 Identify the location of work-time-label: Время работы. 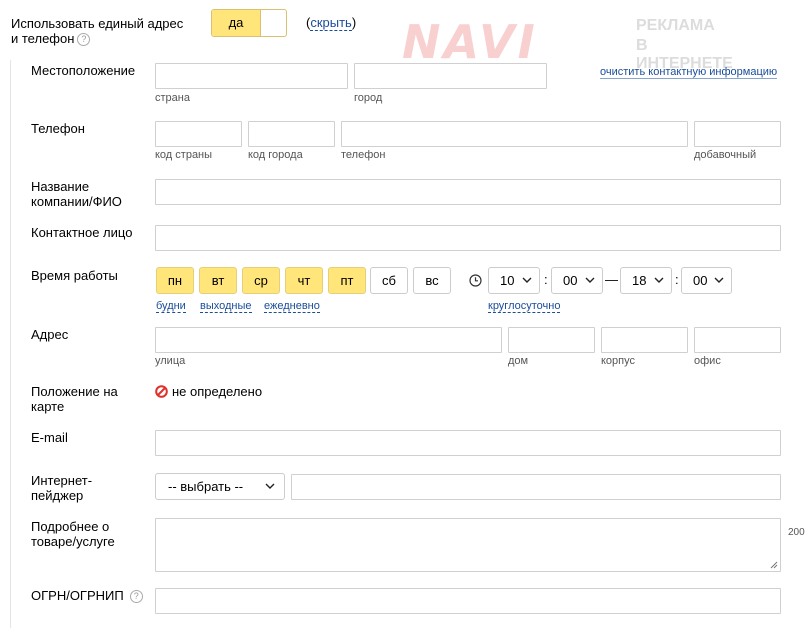
(74, 275).